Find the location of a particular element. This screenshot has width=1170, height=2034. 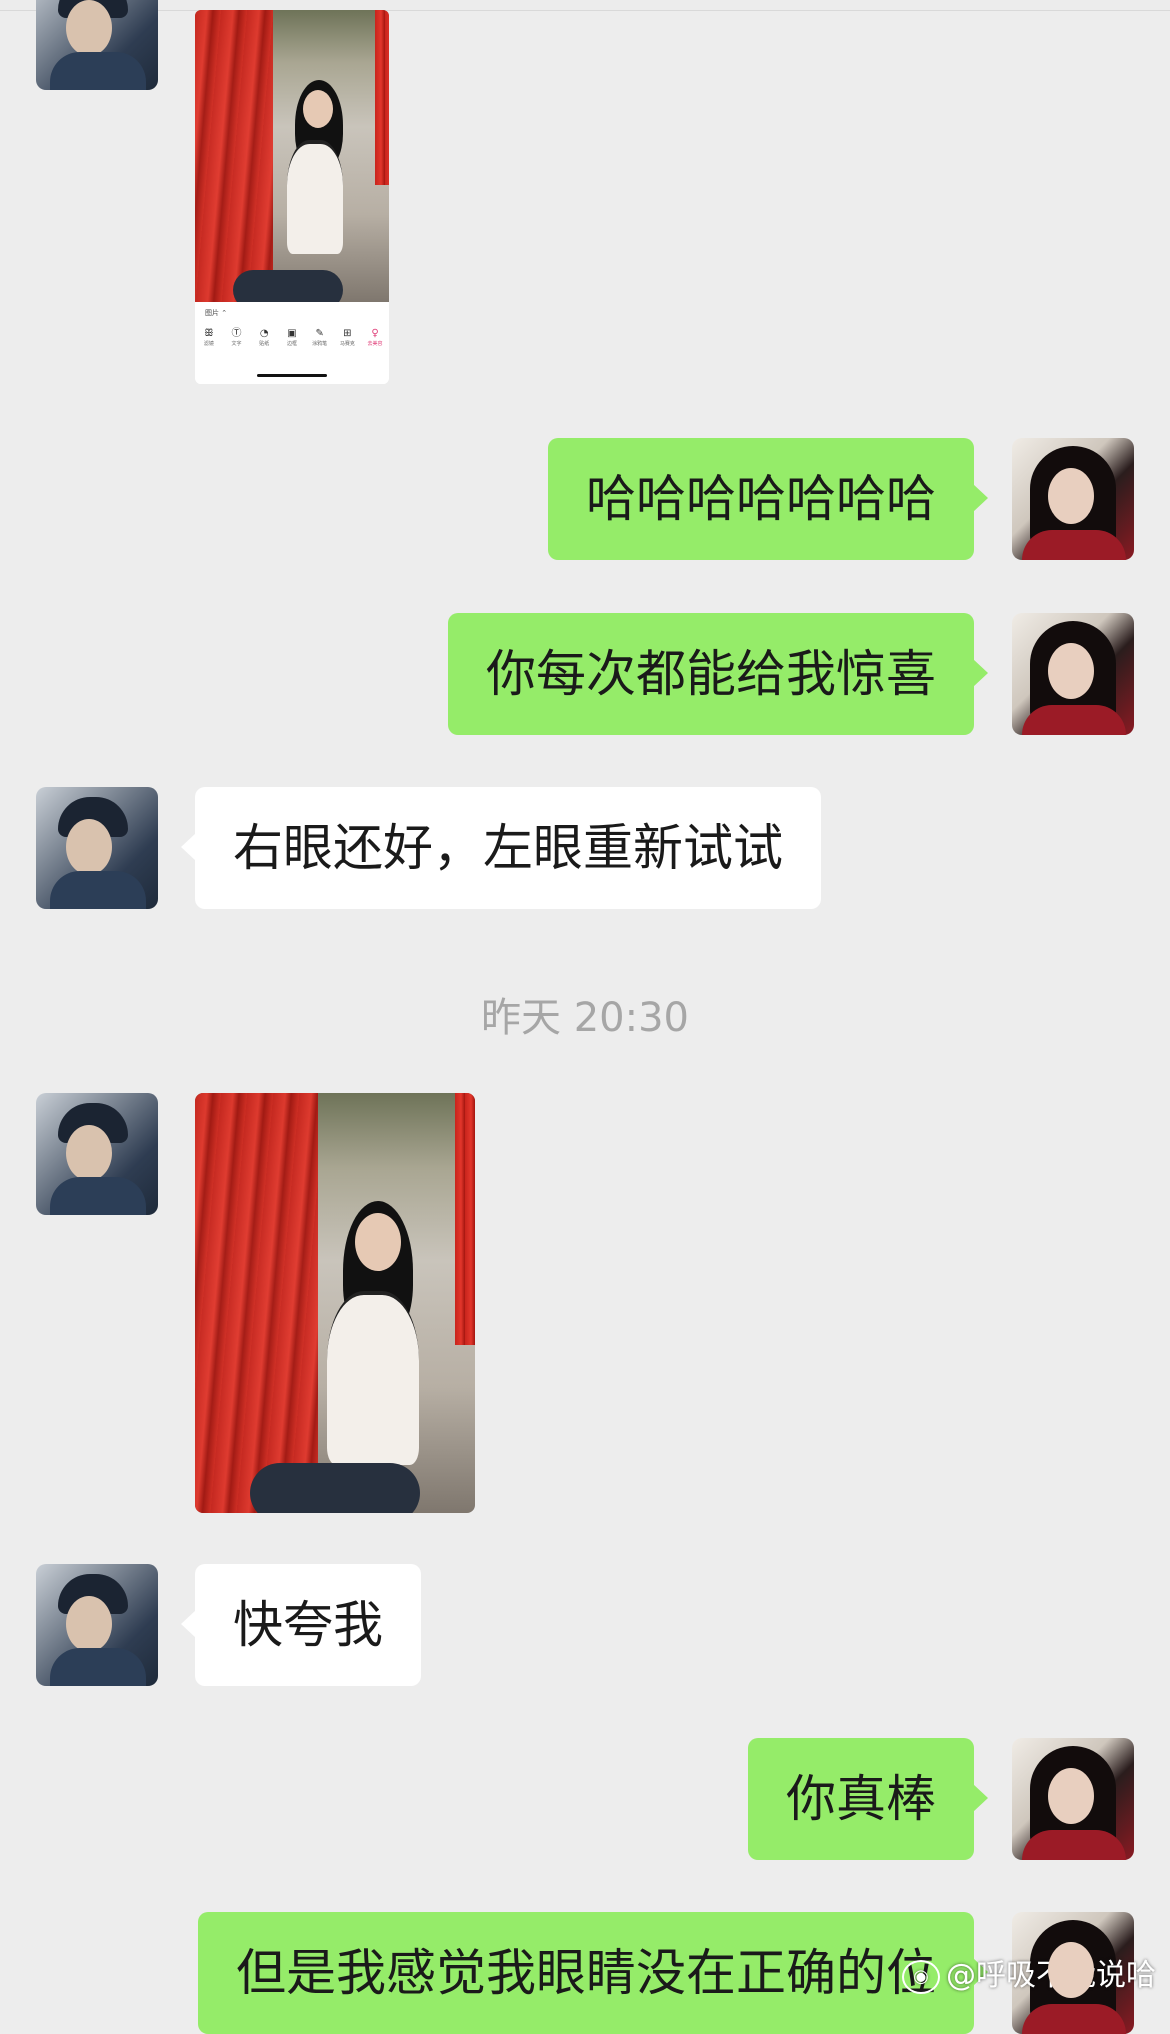

image-message-photo is located at coordinates (335, 1303).